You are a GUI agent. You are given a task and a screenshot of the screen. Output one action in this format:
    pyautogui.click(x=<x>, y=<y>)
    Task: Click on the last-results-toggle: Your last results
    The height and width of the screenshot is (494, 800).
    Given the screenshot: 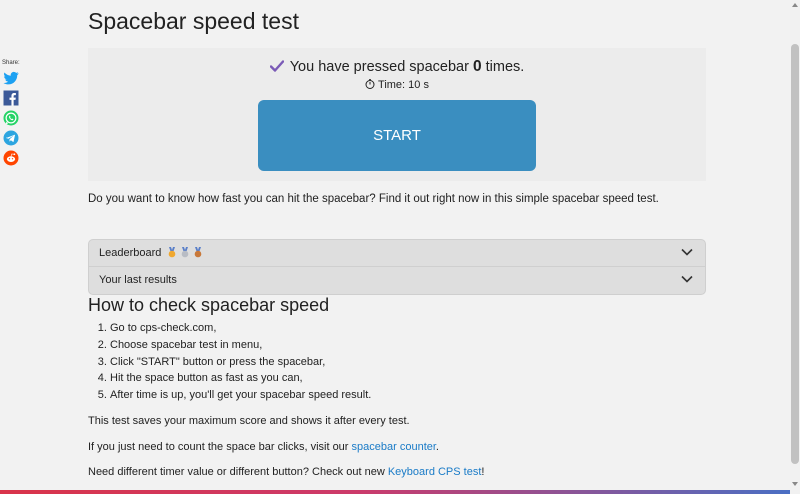 What is the action you would take?
    pyautogui.click(x=397, y=279)
    